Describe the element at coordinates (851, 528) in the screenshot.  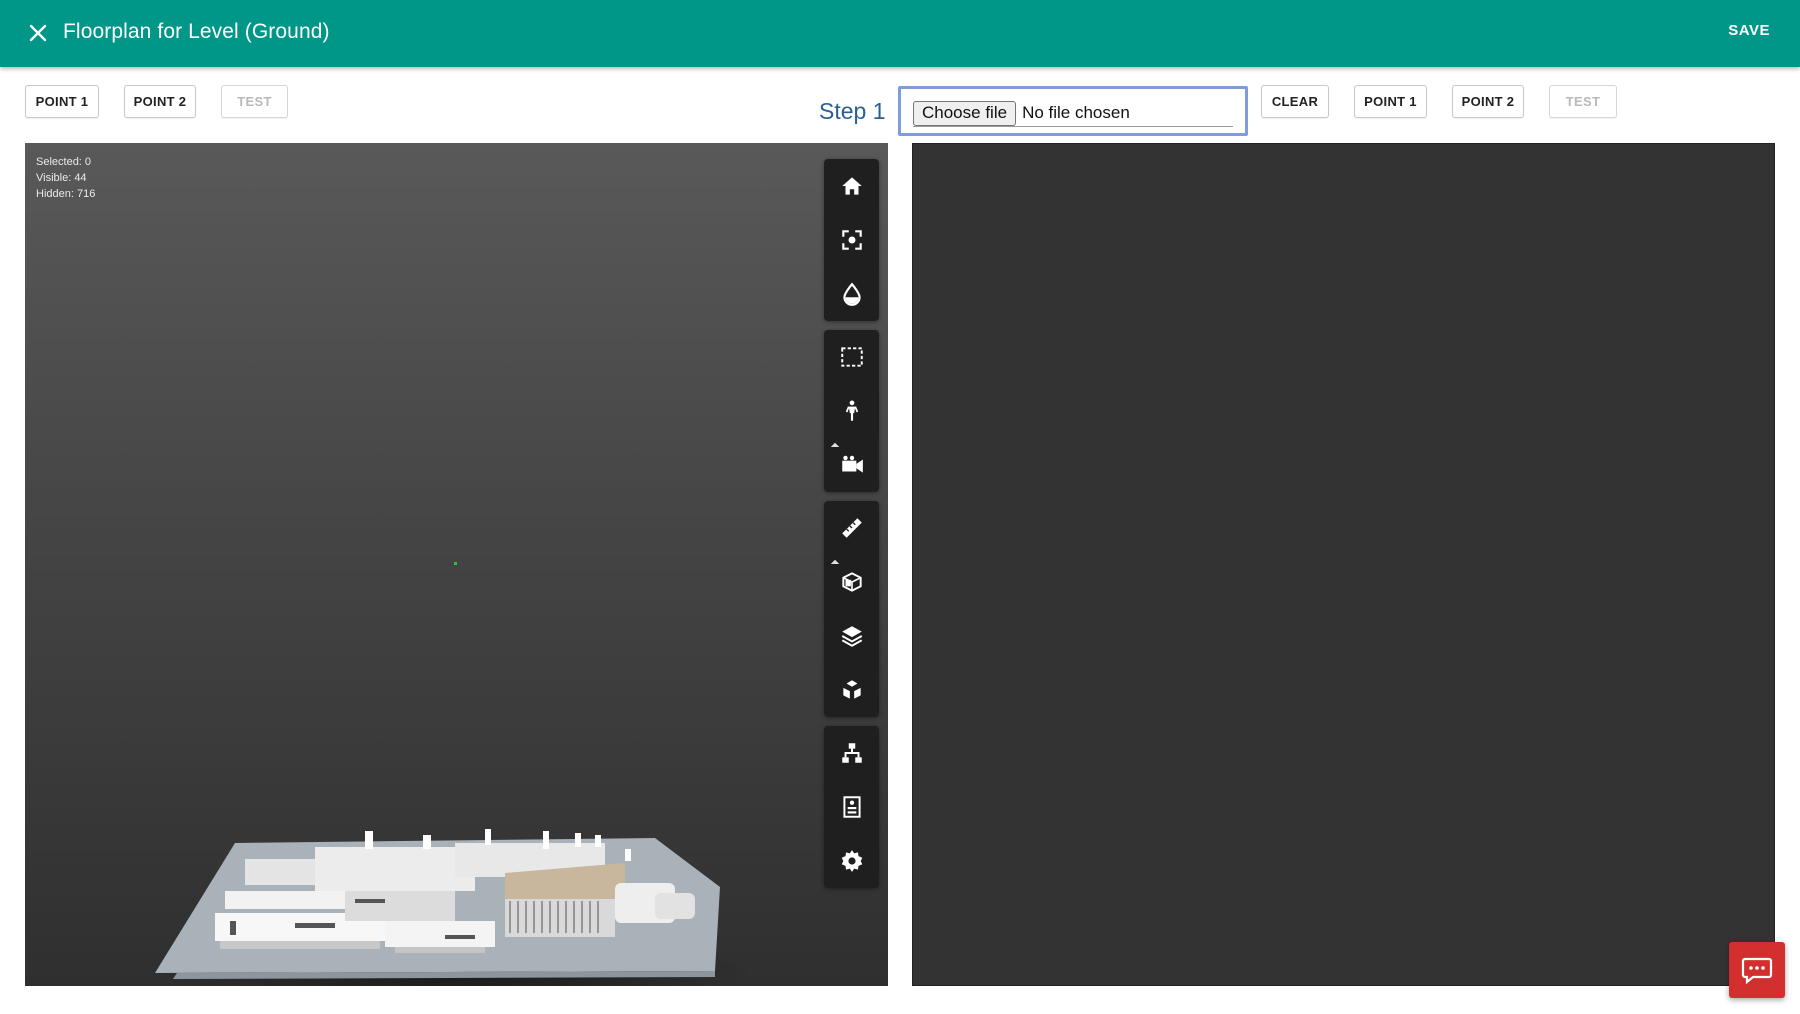
I see `measure-icon` at that location.